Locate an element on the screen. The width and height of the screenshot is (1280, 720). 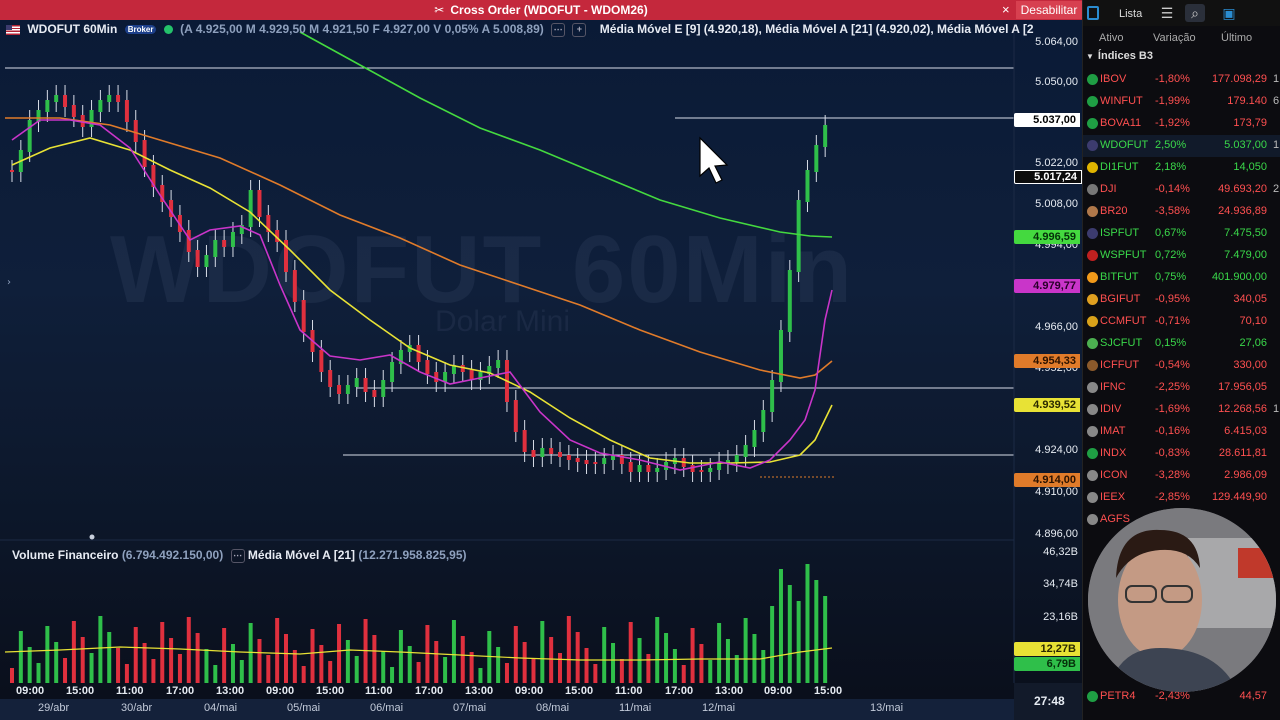
list-item: DJI -0,14% 49.693,20 2 is located at coordinates (1181, 190).